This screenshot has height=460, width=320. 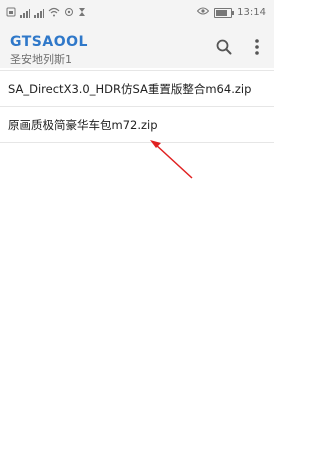 I want to click on file-item: 原画质极简豪华车包m72.zip, so click(x=137, y=125).